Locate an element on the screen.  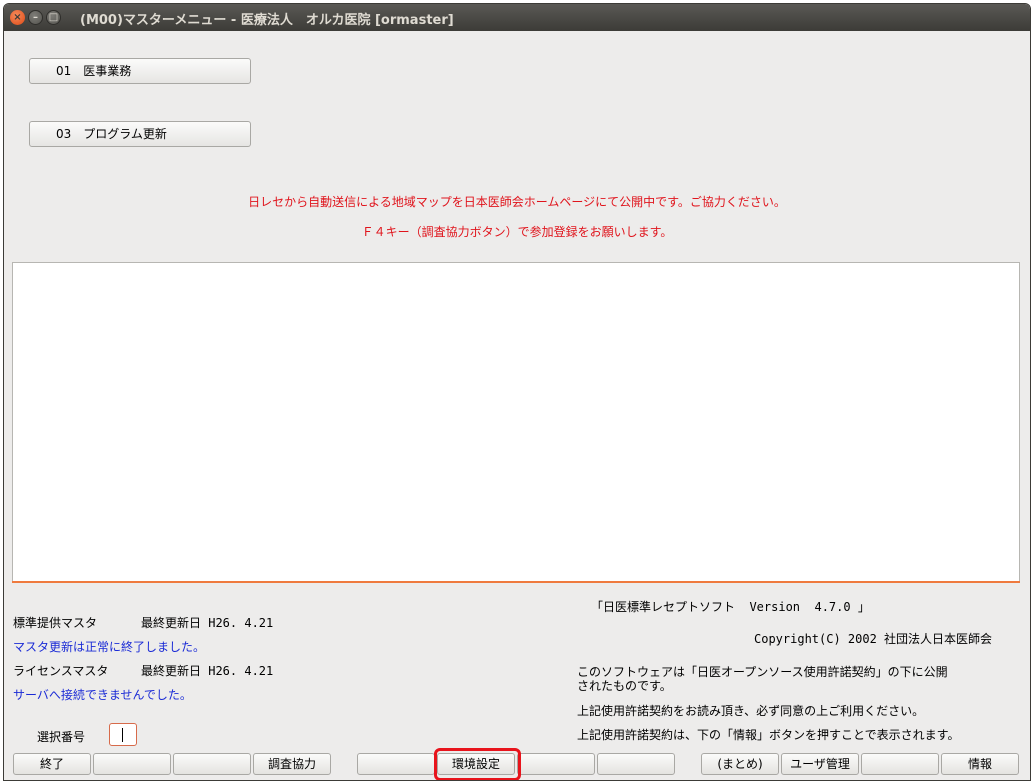
f10-user-admin-button: ユーザ管理 is located at coordinates (820, 764).